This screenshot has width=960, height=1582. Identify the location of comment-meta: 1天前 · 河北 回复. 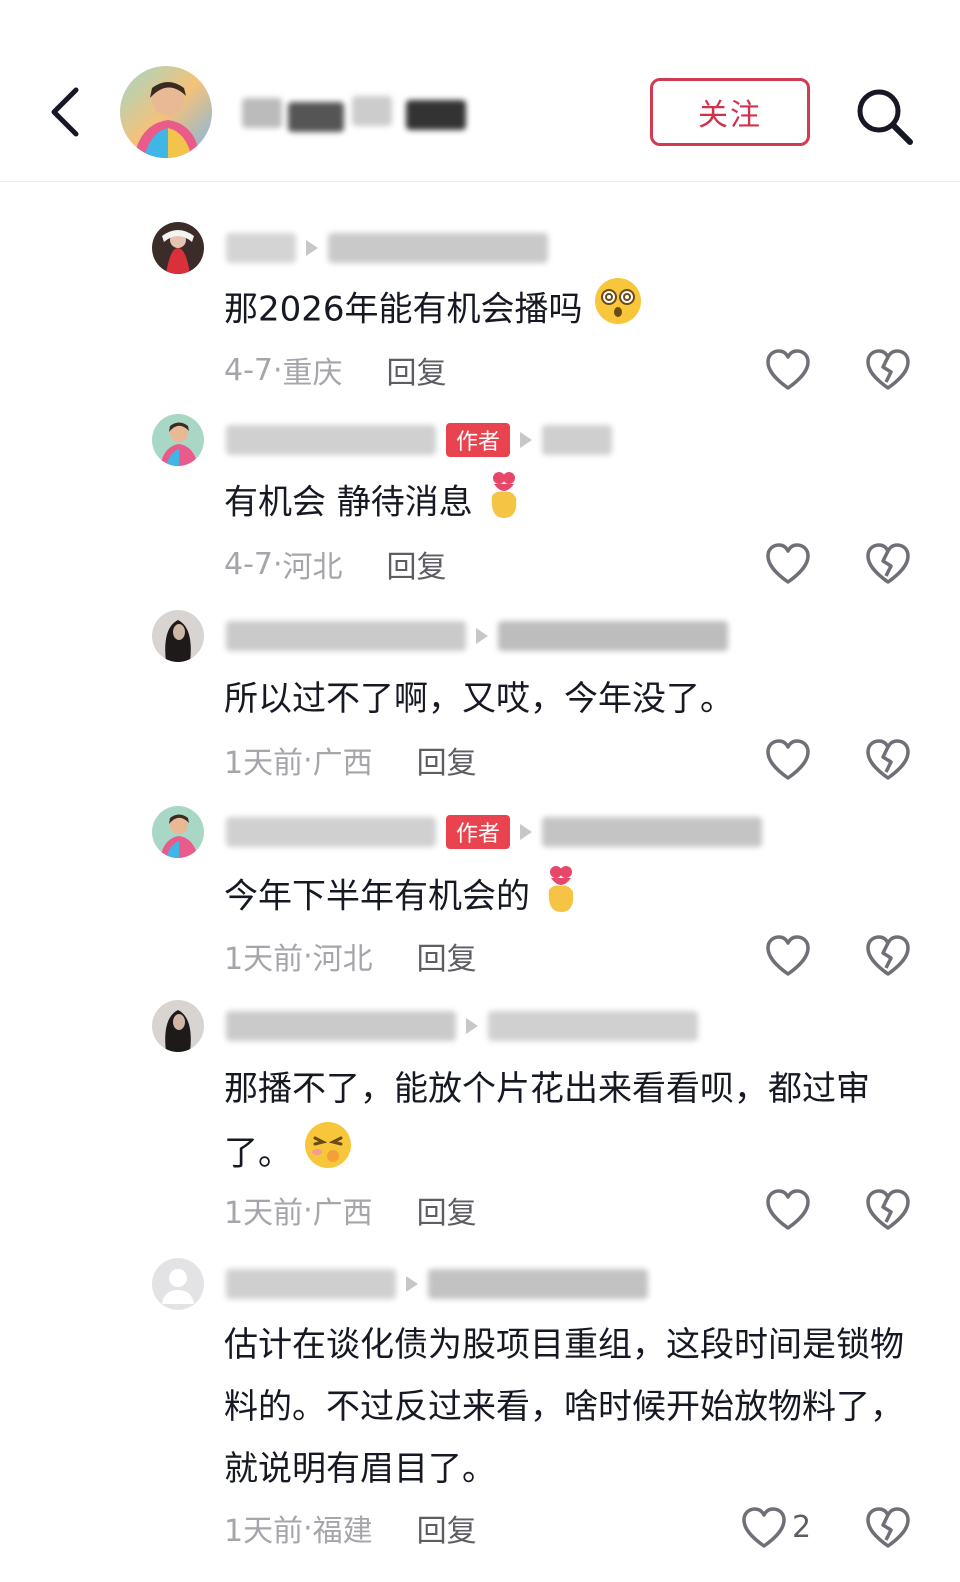
(350, 956).